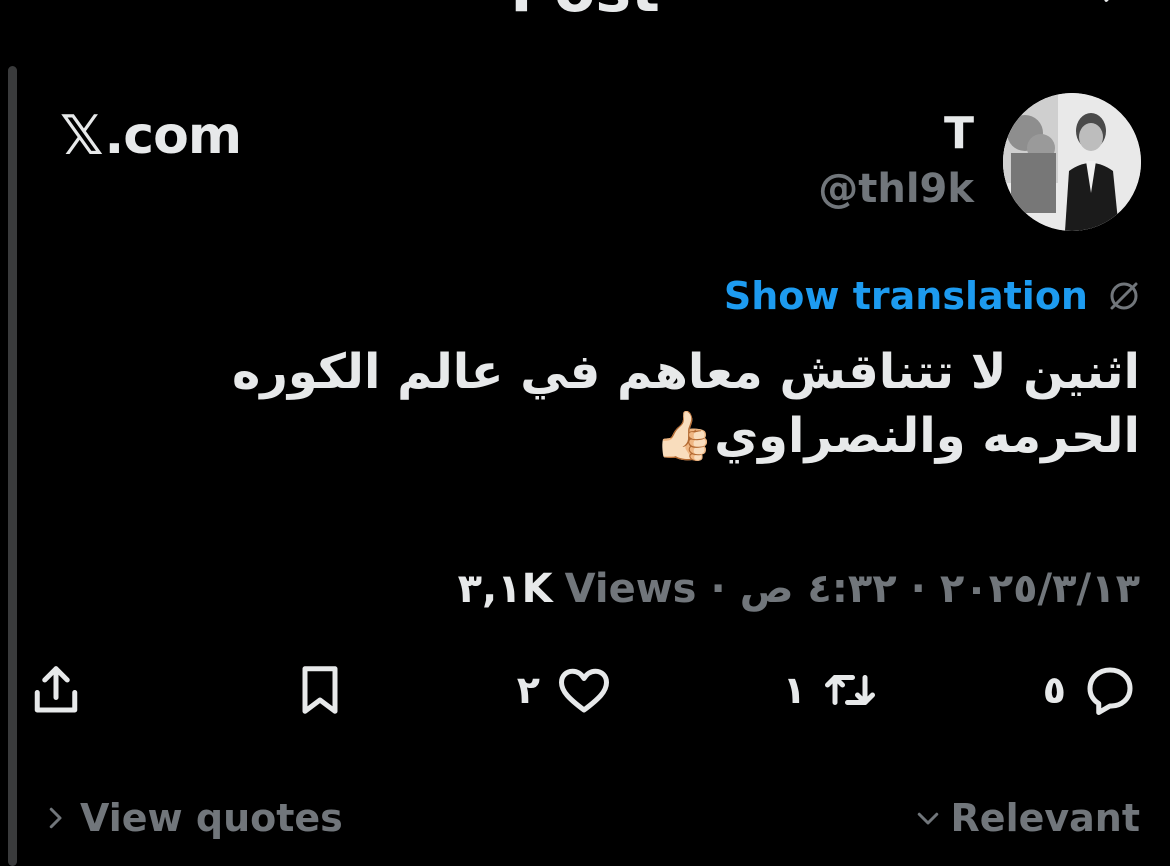  What do you see at coordinates (585, 824) in the screenshot?
I see `post-footer: View quotes Relevant` at bounding box center [585, 824].